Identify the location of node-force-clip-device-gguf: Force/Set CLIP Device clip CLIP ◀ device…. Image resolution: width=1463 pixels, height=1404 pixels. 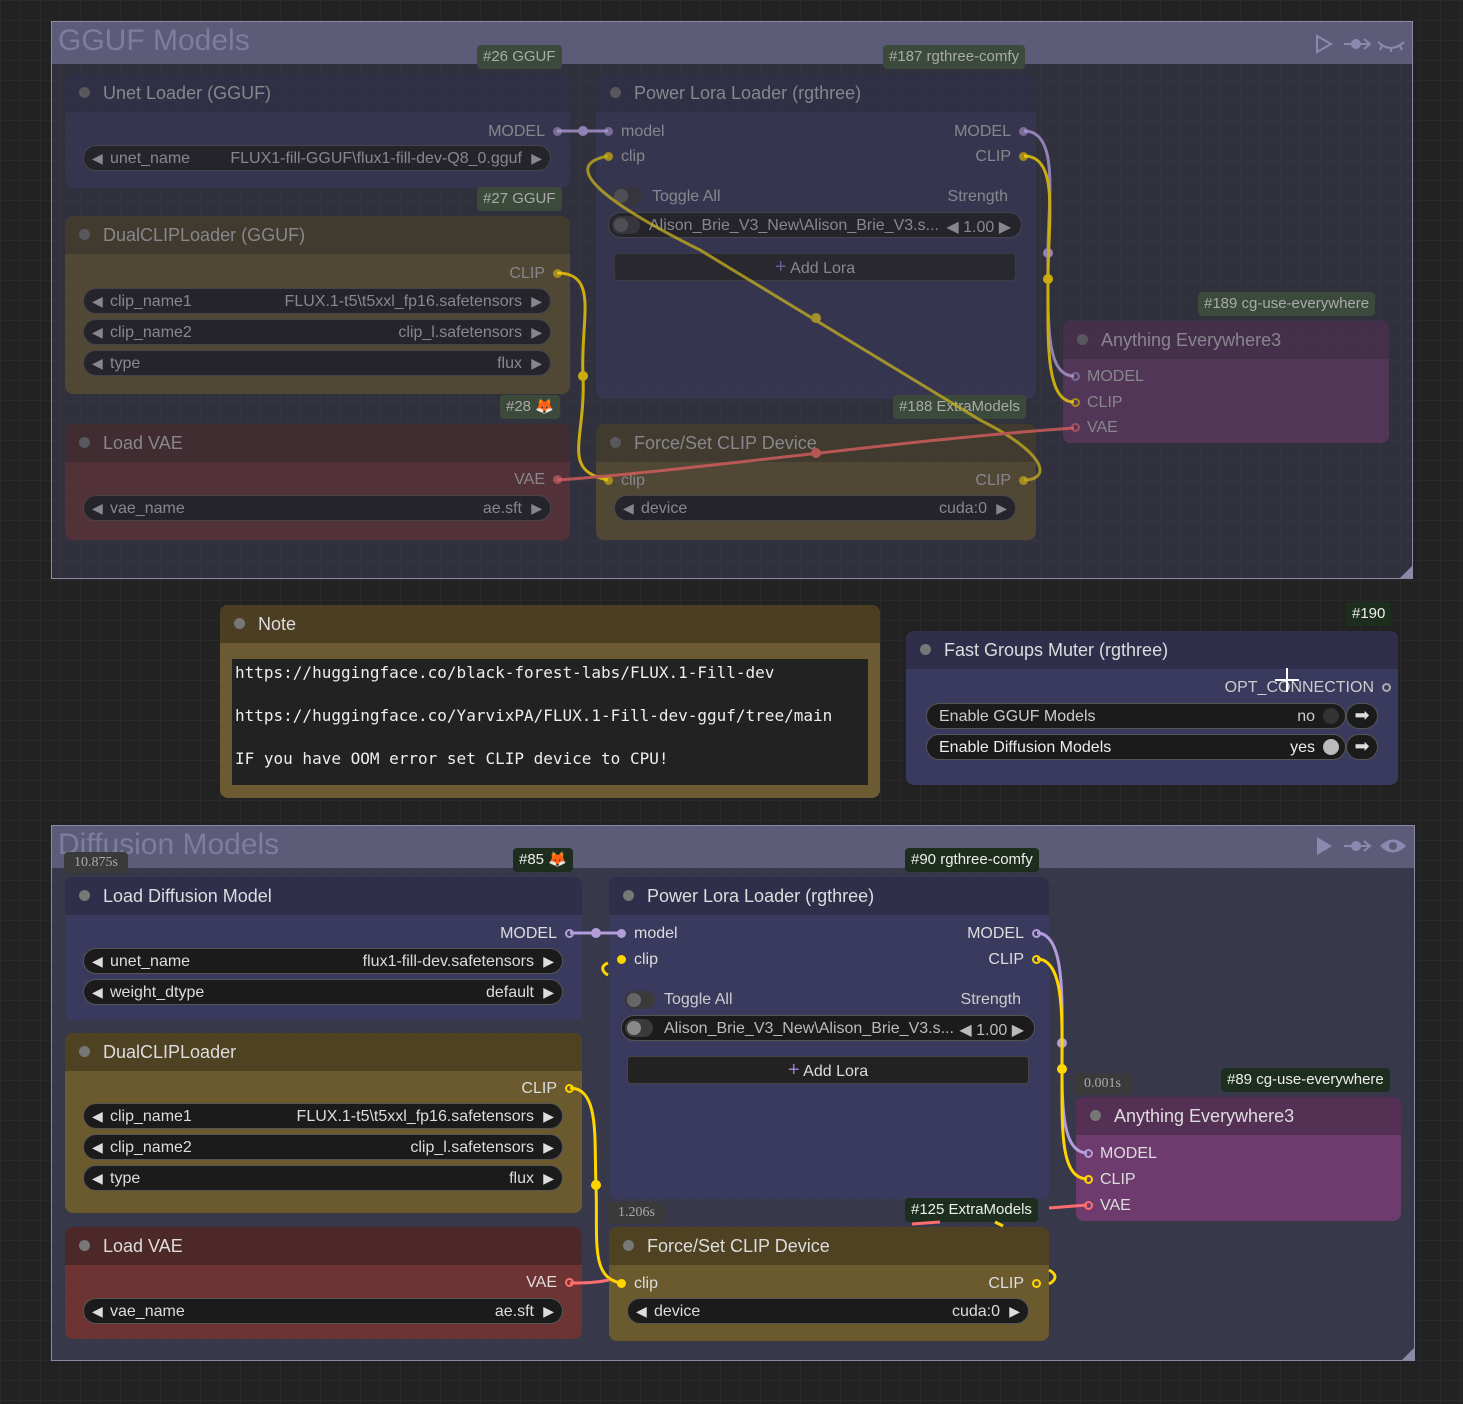
(816, 482).